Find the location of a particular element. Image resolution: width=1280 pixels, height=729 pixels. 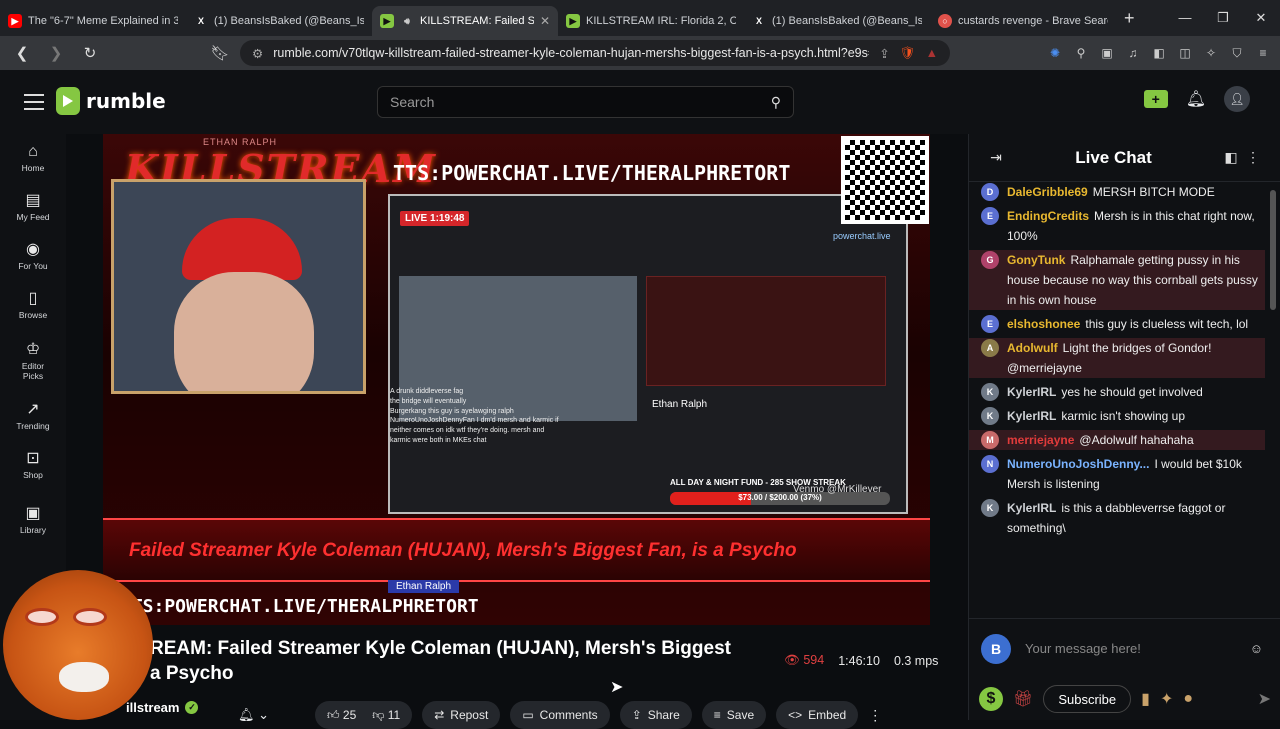

minimize-icon: — is located at coordinates (1185, 18).